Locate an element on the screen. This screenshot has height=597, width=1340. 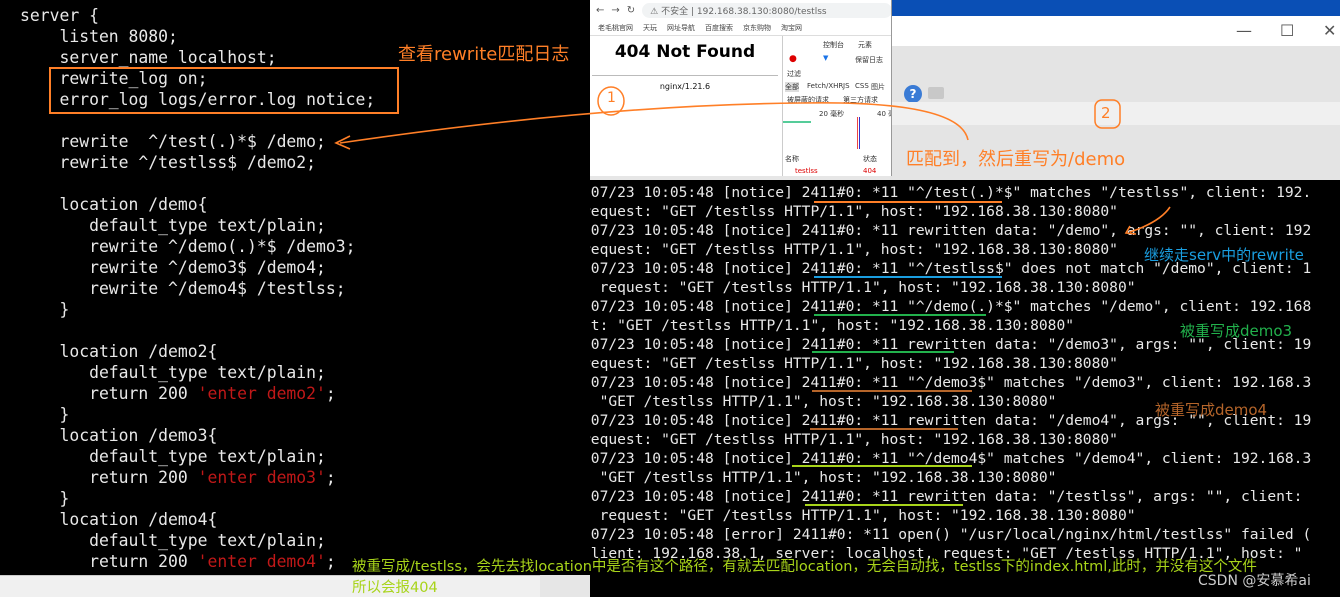
arrow-log is located at coordinates (1147, 220).